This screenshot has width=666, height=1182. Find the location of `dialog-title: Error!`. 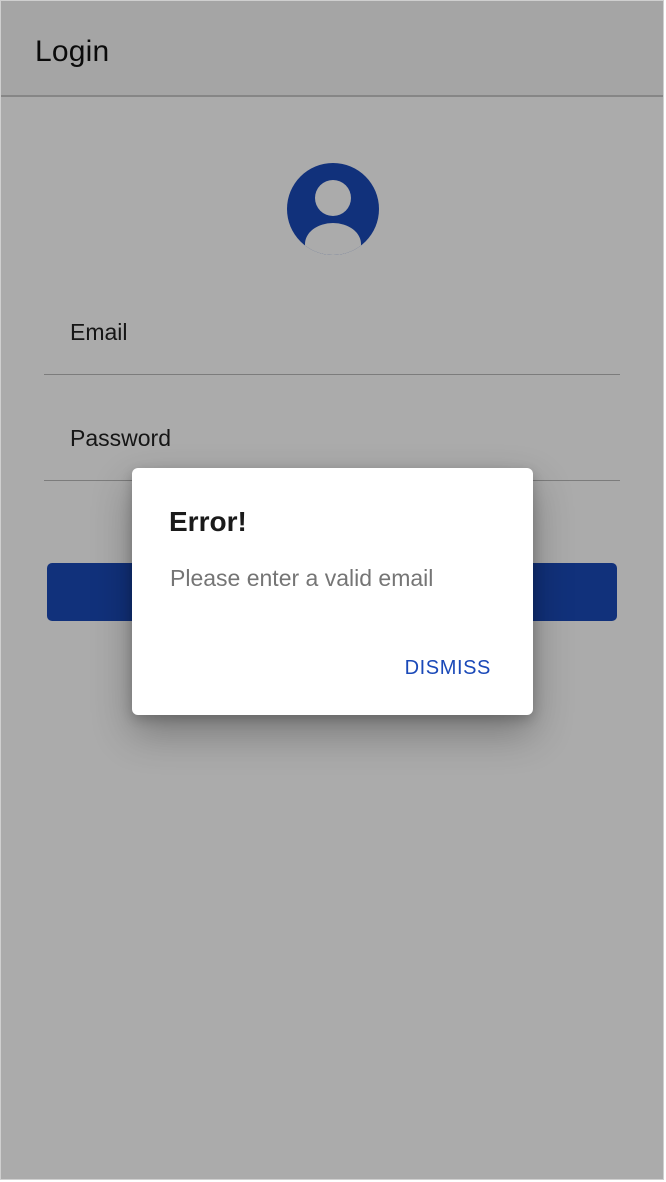

dialog-title: Error! is located at coordinates (208, 521).